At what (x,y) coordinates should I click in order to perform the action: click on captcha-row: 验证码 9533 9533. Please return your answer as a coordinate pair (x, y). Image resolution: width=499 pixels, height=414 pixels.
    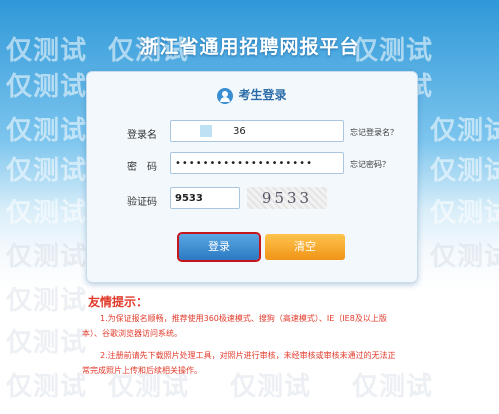
    Looking at the image, I should click on (252, 200).